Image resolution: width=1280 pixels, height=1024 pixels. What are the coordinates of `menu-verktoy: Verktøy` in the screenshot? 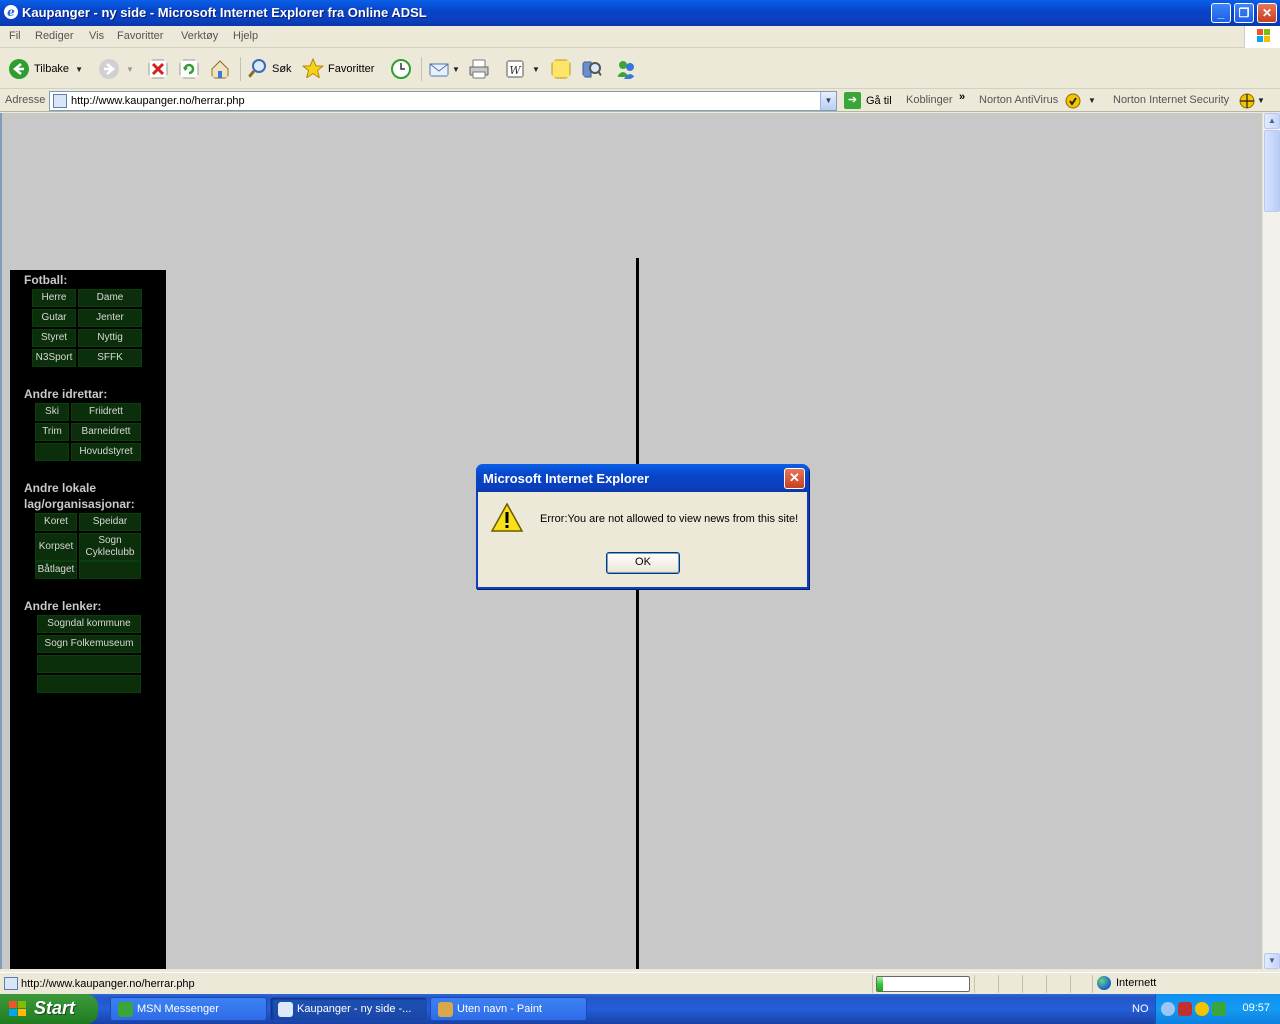 It's located at (199, 36).